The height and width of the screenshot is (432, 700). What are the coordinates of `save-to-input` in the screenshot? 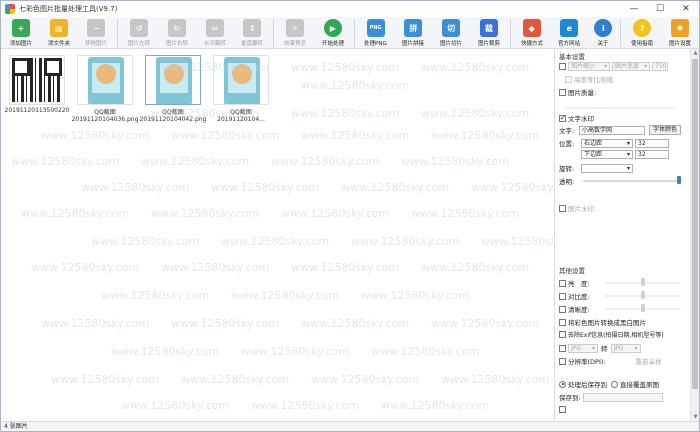 It's located at (622, 397).